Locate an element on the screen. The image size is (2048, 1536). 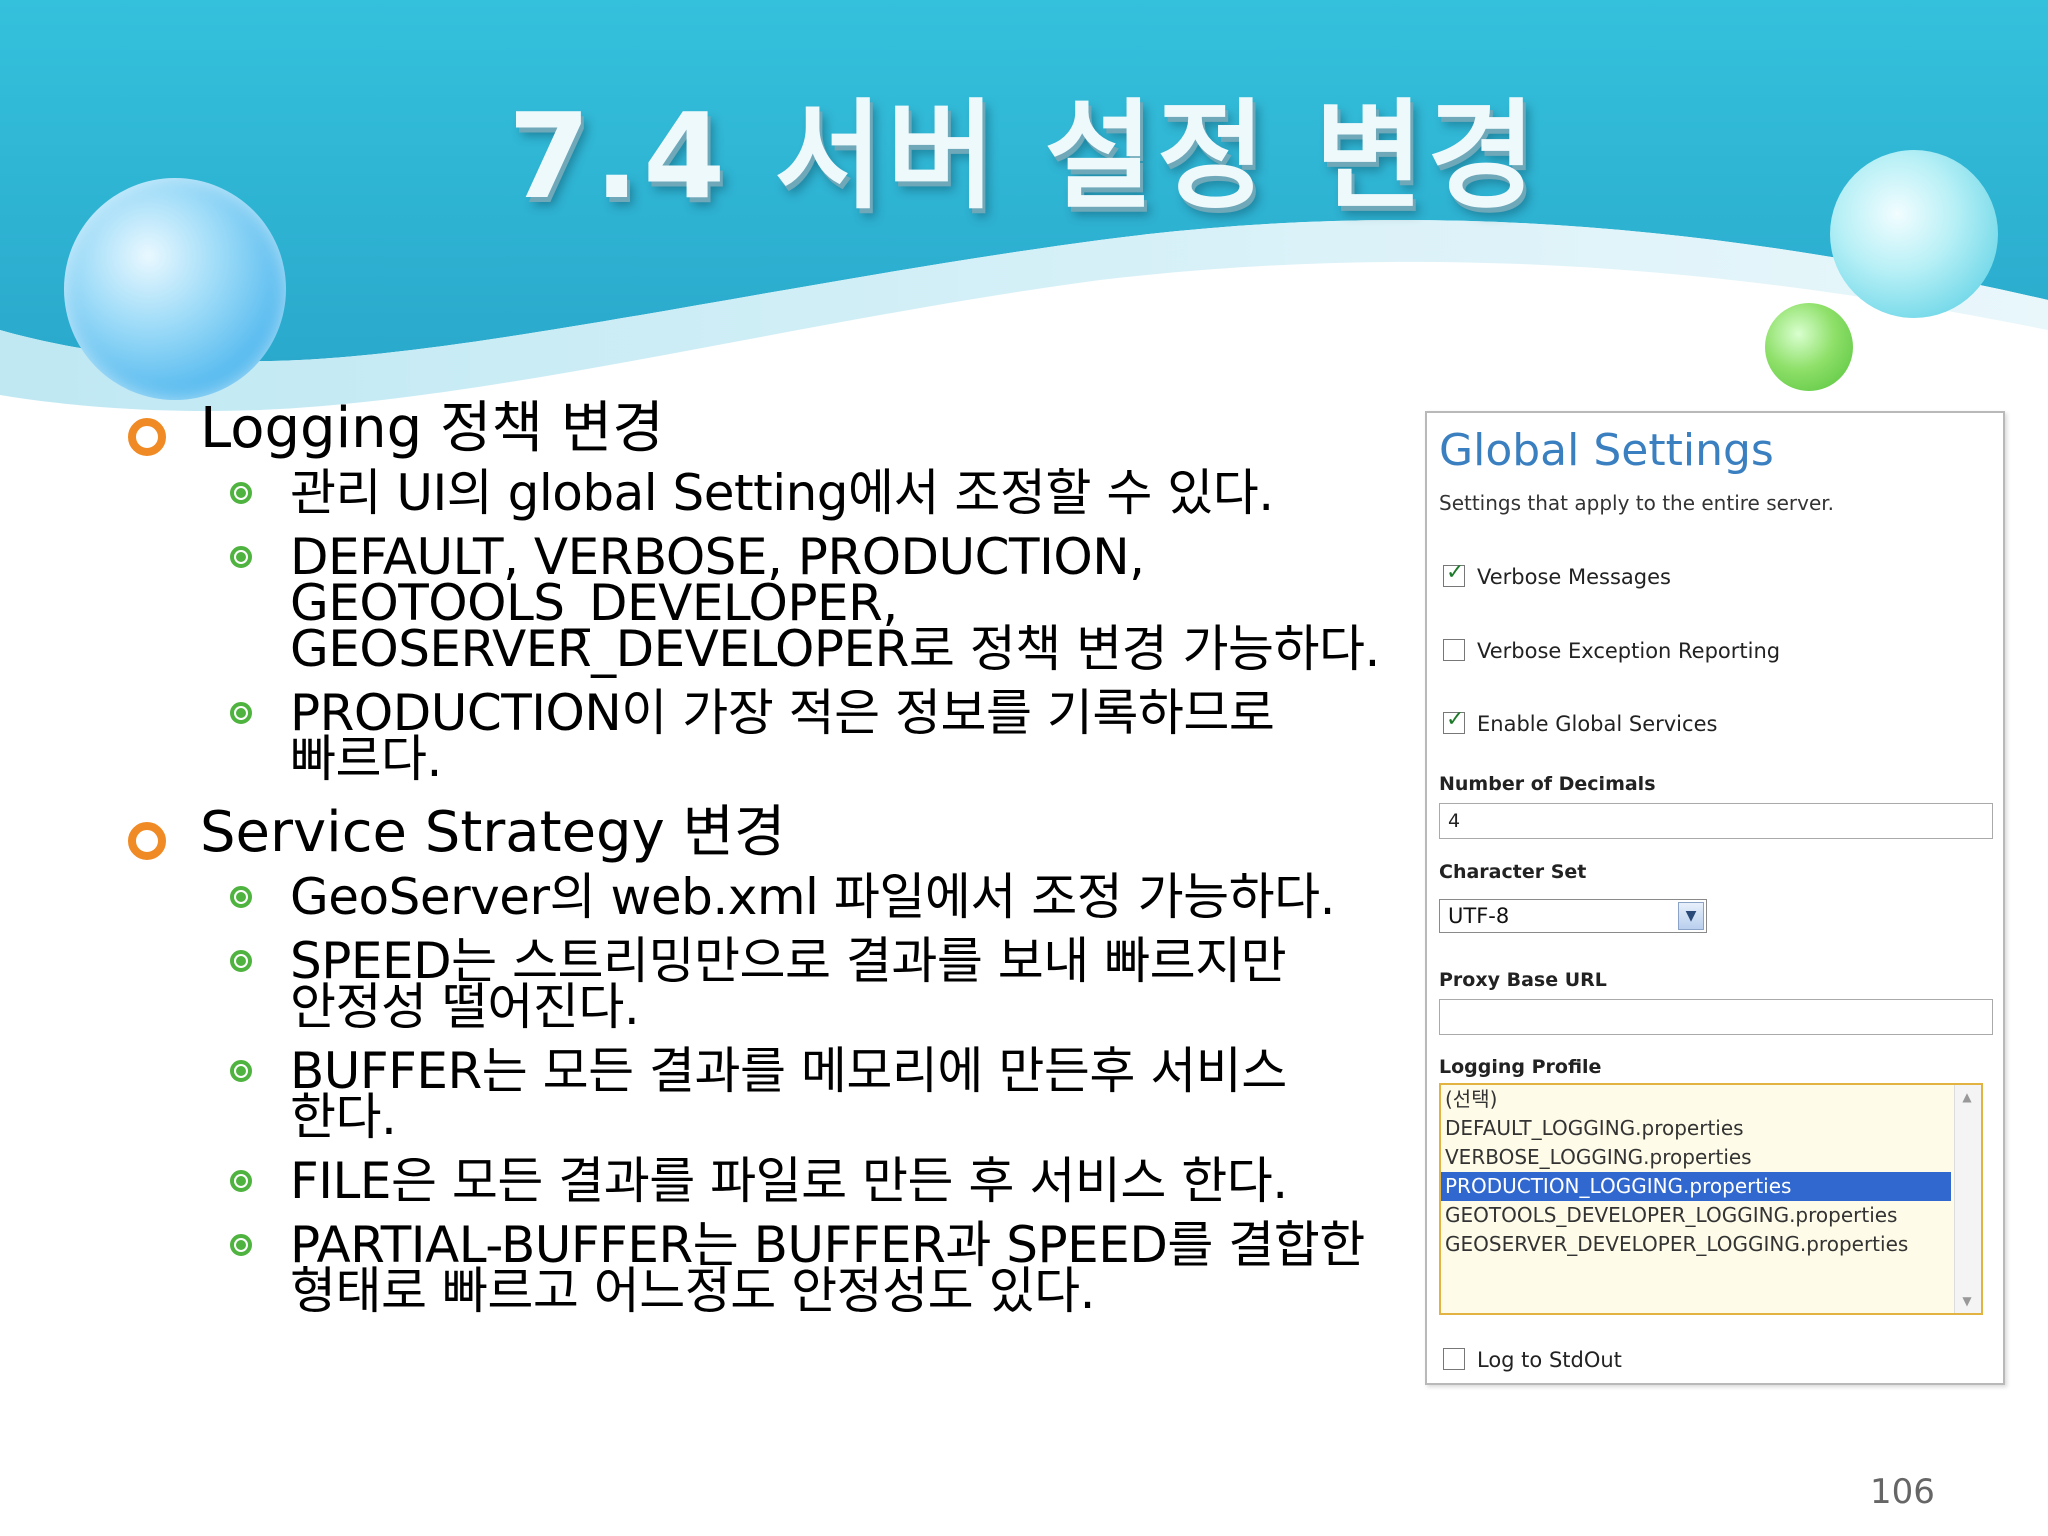
enable-global-services-checkbox is located at coordinates (1454, 720).